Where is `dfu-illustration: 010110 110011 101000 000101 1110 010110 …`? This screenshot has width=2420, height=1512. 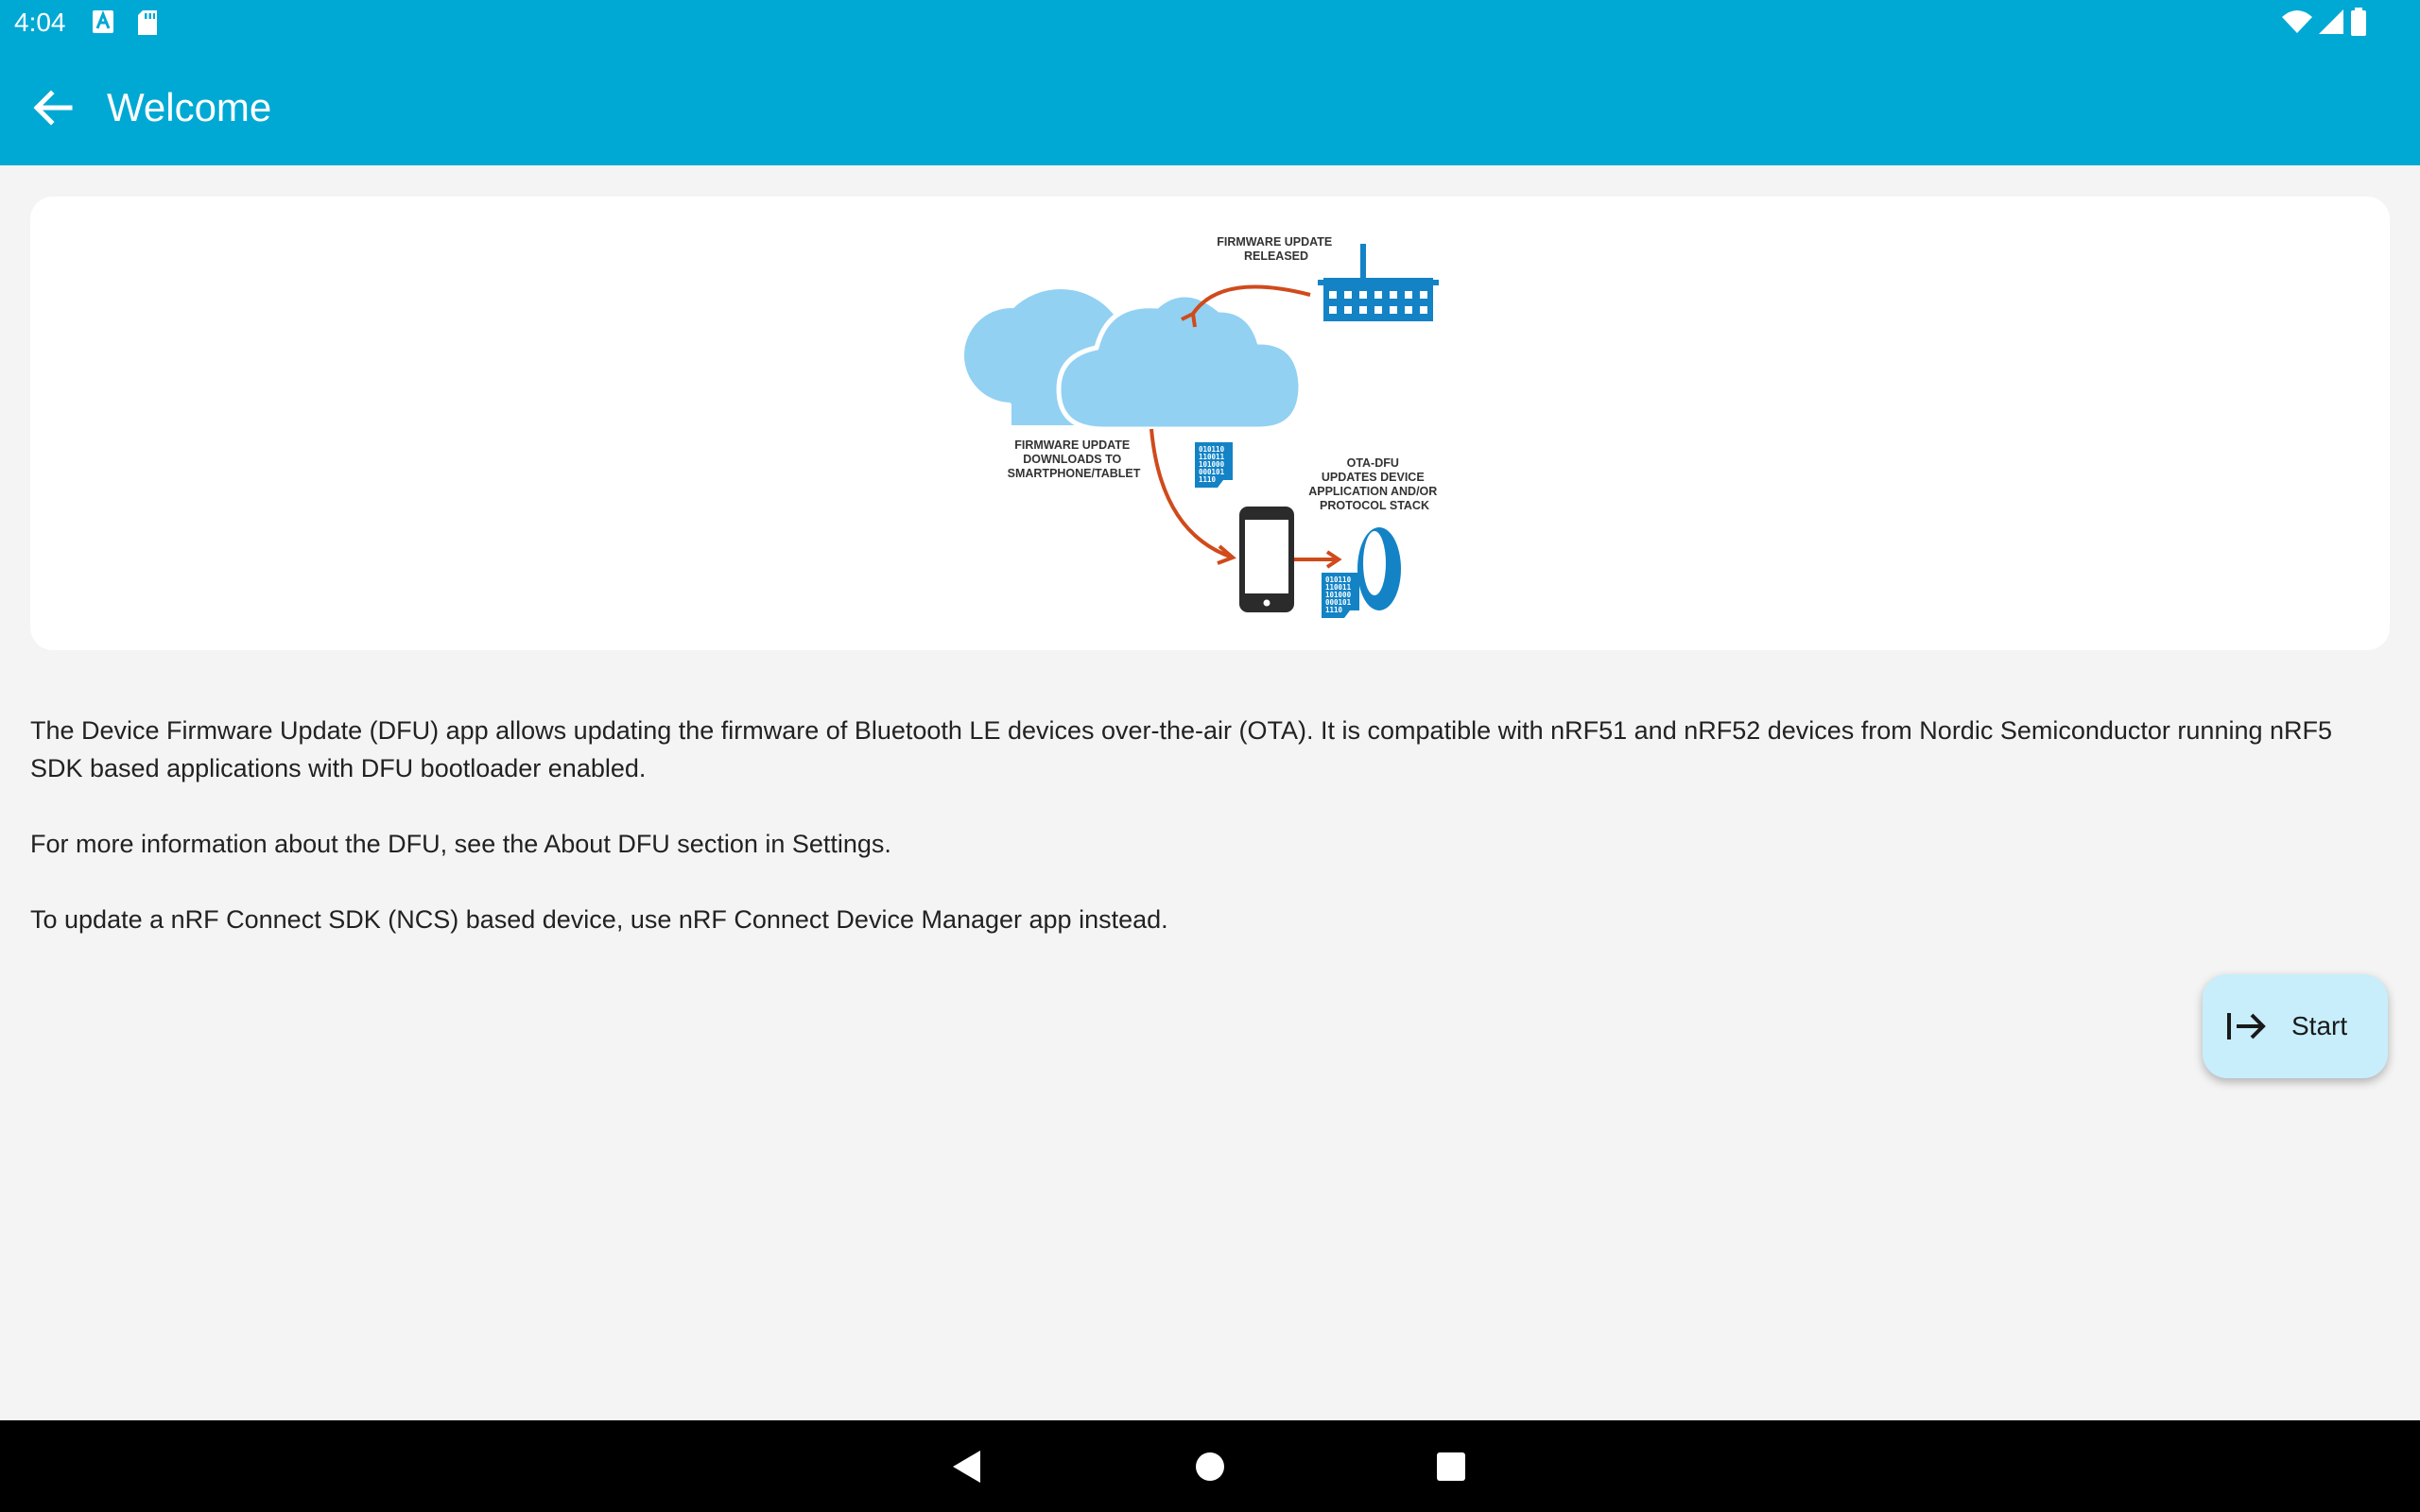 dfu-illustration: 010110 110011 101000 000101 1110 010110 … is located at coordinates (1203, 426).